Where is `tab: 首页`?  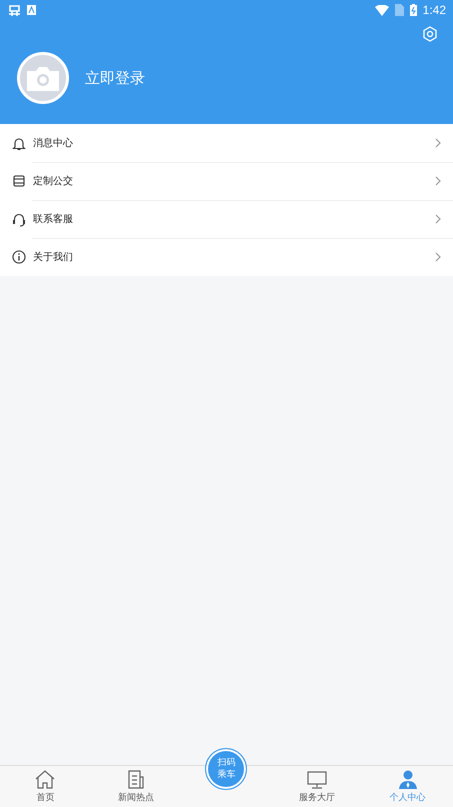
tab: 首页 is located at coordinates (45, 786).